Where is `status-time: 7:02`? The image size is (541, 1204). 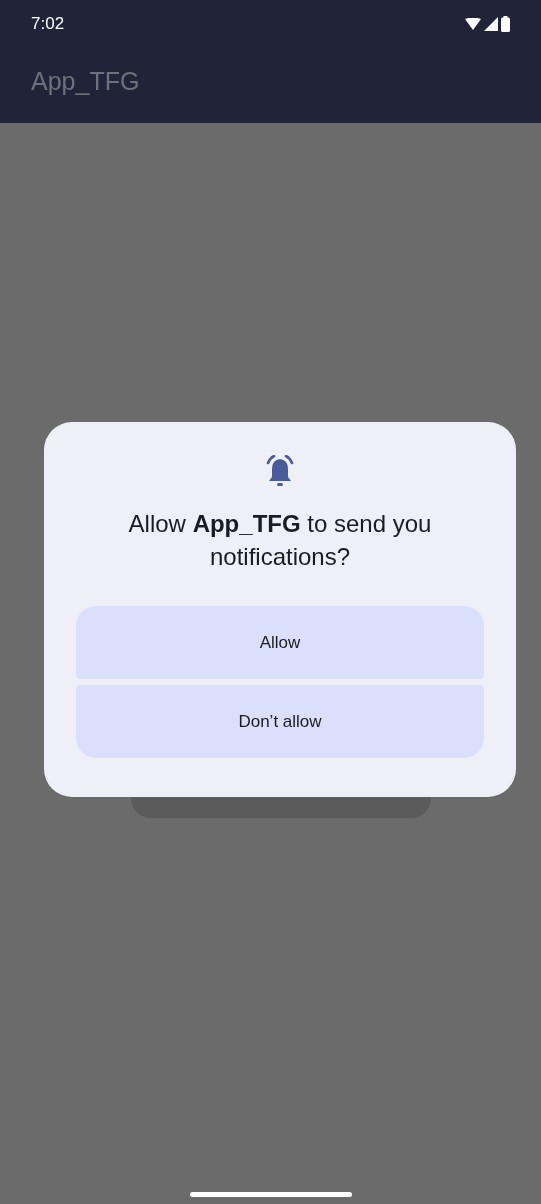
status-time: 7:02 is located at coordinates (48, 24).